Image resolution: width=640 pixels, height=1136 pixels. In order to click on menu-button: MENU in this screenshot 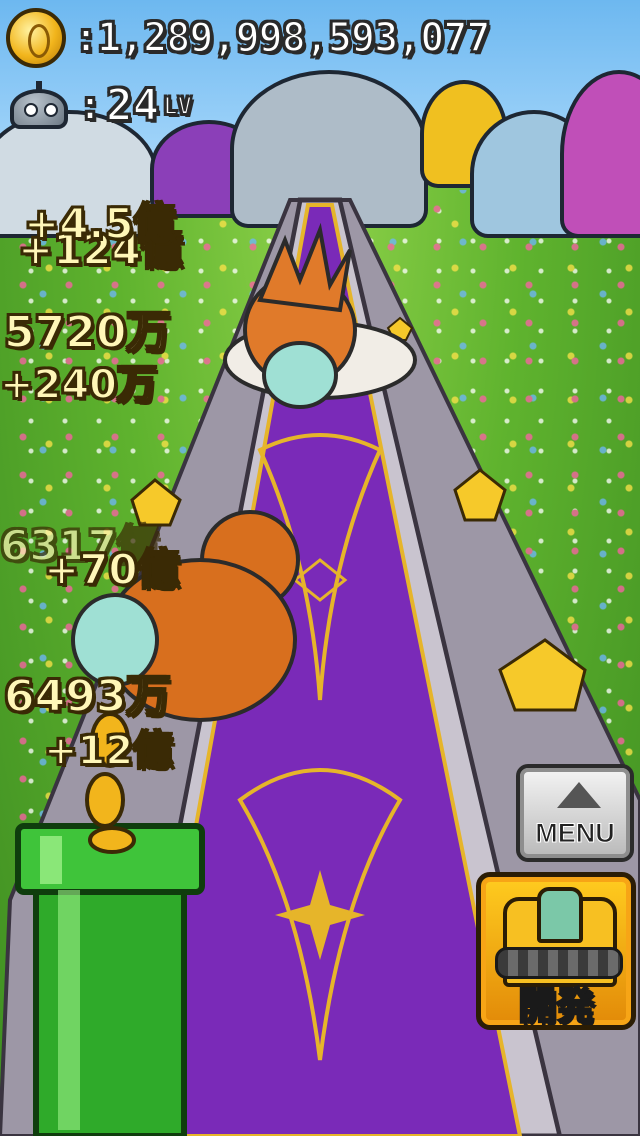, I will do `click(575, 813)`.